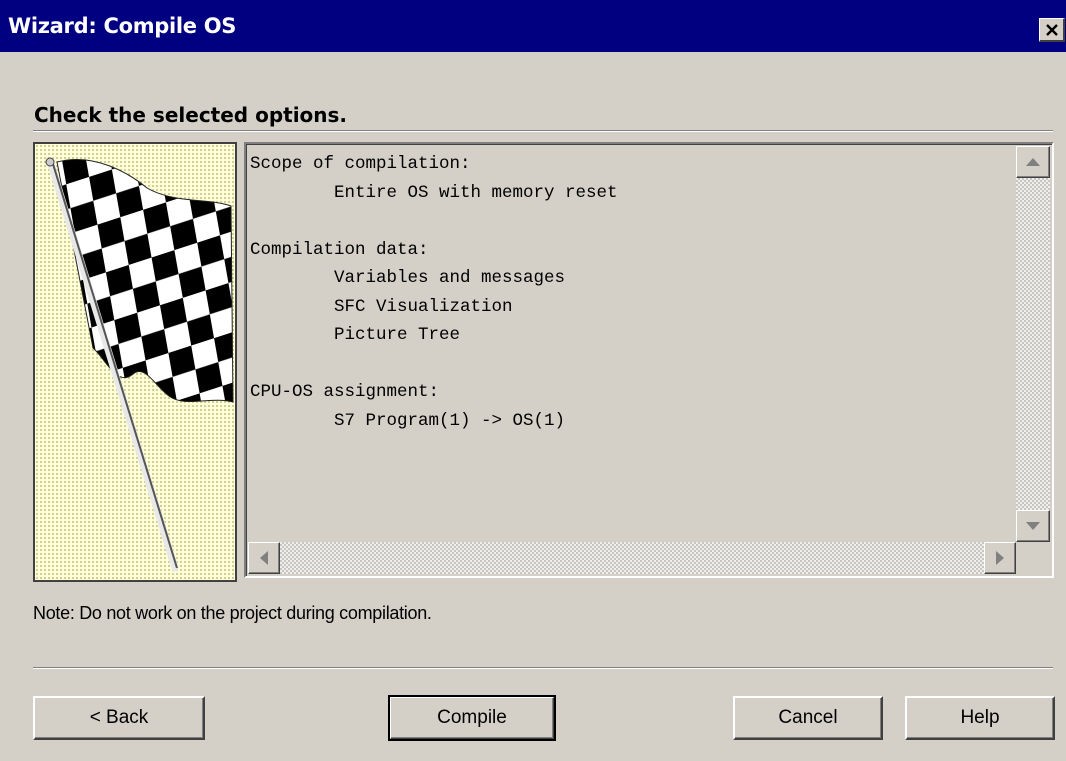  I want to click on checkered-flag-icon, so click(139, 364).